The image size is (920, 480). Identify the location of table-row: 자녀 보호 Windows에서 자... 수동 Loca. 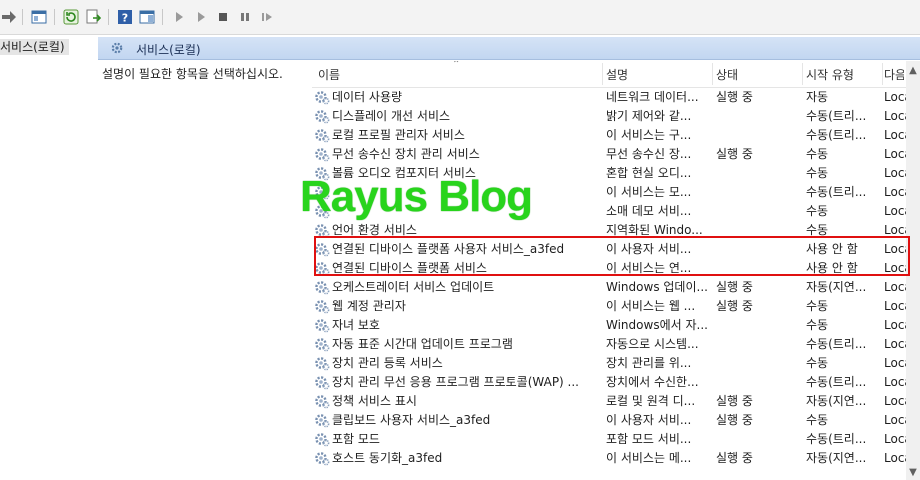
(616, 324).